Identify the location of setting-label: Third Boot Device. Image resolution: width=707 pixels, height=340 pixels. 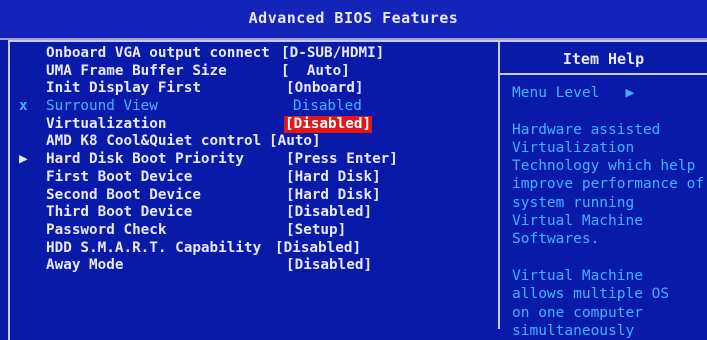
(119, 212).